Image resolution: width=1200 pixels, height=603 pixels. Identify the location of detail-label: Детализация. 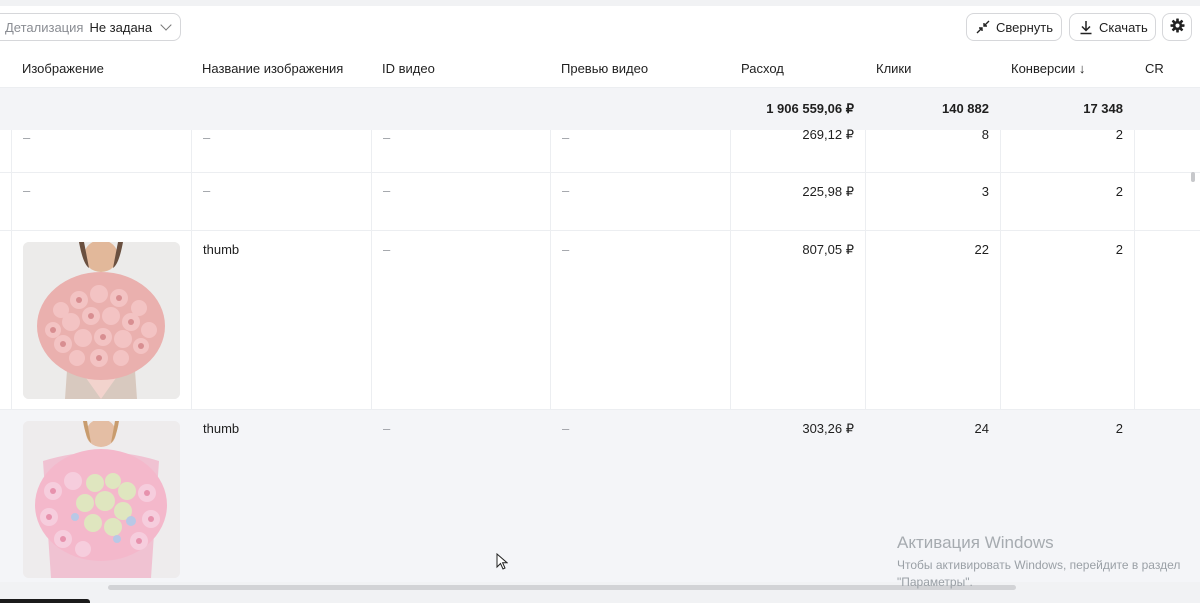
(44, 27).